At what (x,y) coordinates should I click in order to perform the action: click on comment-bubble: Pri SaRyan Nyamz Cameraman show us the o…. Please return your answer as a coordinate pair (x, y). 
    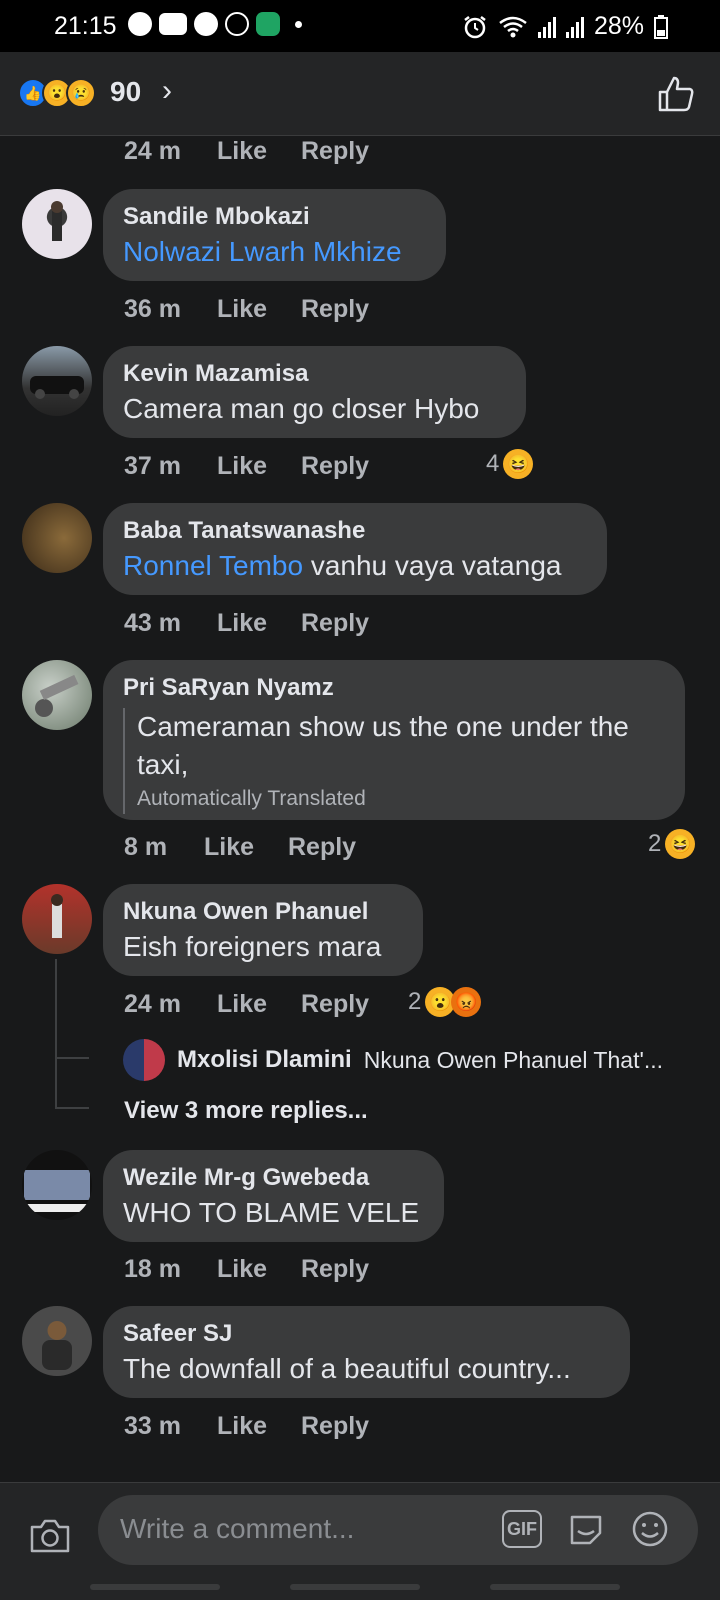
    Looking at the image, I should click on (394, 740).